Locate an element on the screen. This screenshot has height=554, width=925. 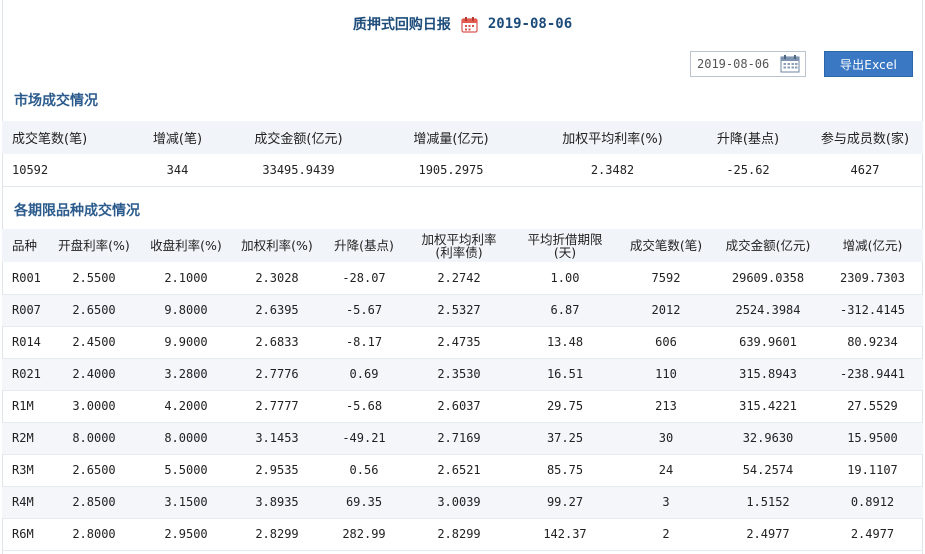
market-col-bp-change: 升降(基点) is located at coordinates (748, 137).